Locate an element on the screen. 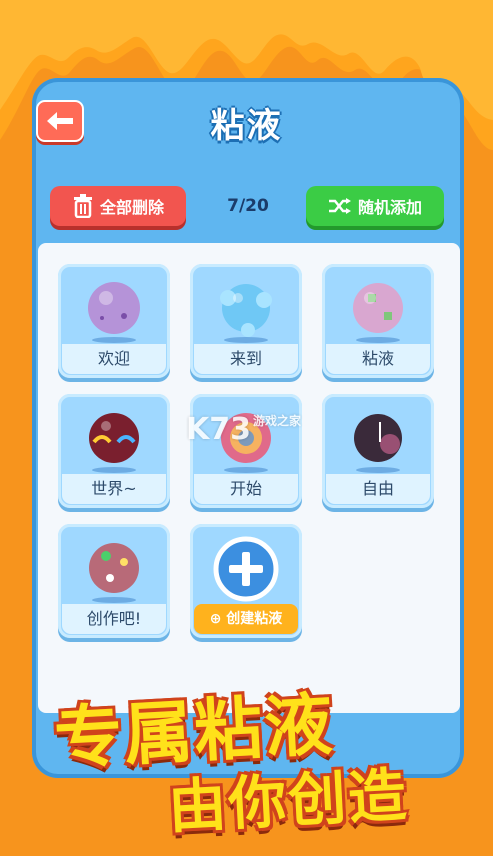 This screenshot has width=493, height=856. watermark: K73 游戏之家 is located at coordinates (243, 429).